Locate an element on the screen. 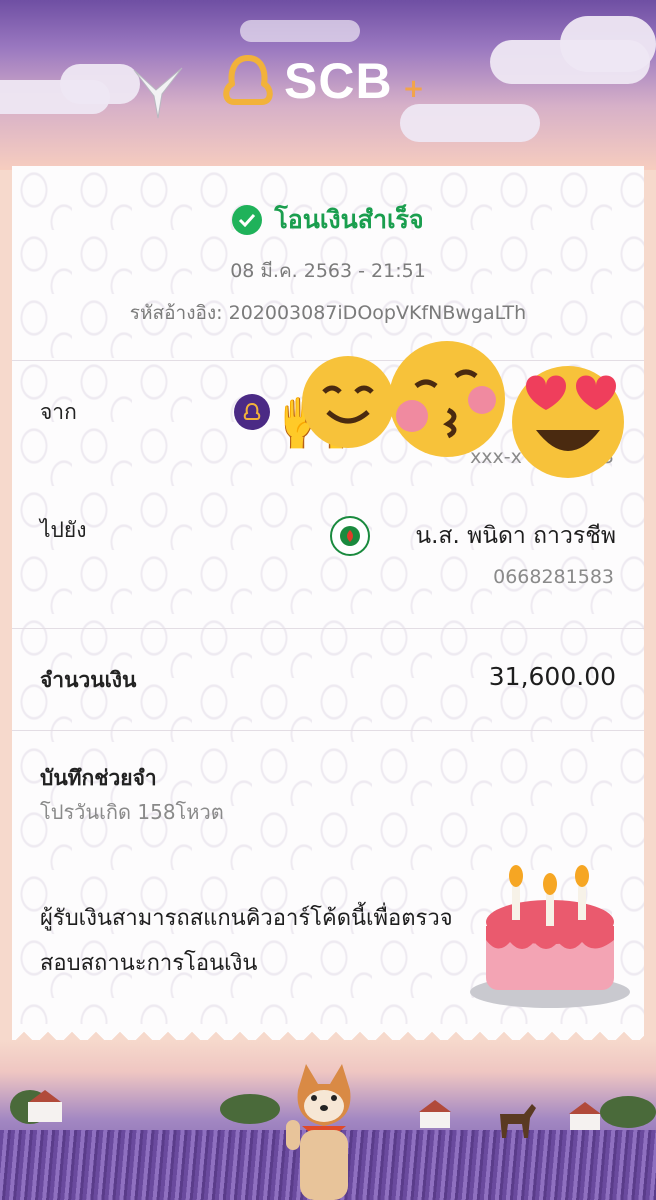  heart-eyes-emoji is located at coordinates (568, 422).